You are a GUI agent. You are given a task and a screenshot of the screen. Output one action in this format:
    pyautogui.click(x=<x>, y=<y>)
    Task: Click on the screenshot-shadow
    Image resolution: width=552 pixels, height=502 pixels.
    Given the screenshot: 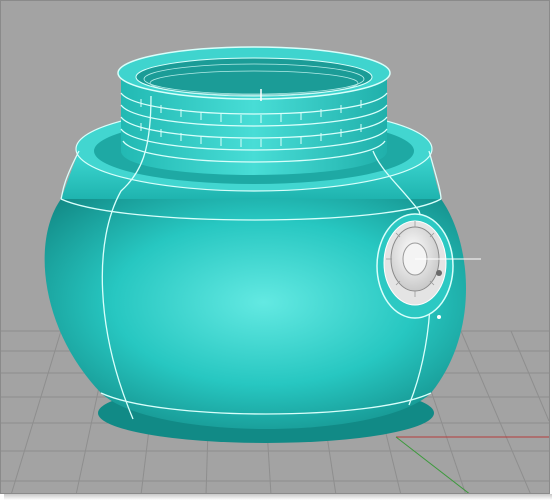 What is the action you would take?
    pyautogui.click(x=278, y=497)
    